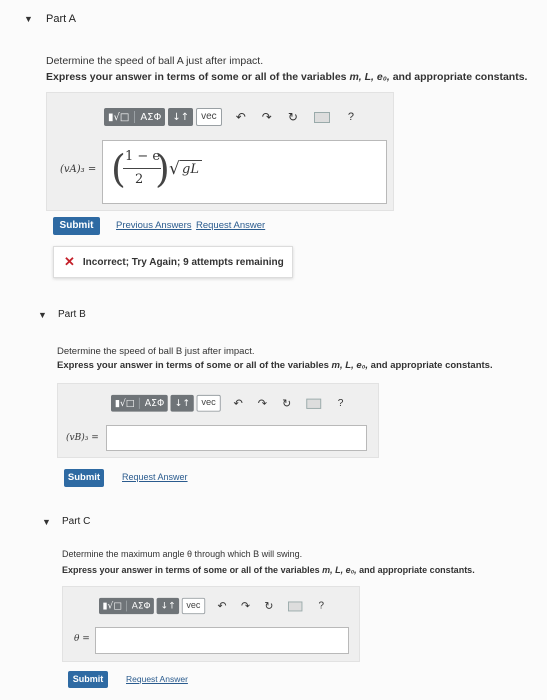 This screenshot has width=547, height=700. What do you see at coordinates (211, 606) in the screenshot?
I see `part-c-toolbar: ▮√□ ΑΣΦ ↓↑ vec ↶ ↷ ↻ ?` at bounding box center [211, 606].